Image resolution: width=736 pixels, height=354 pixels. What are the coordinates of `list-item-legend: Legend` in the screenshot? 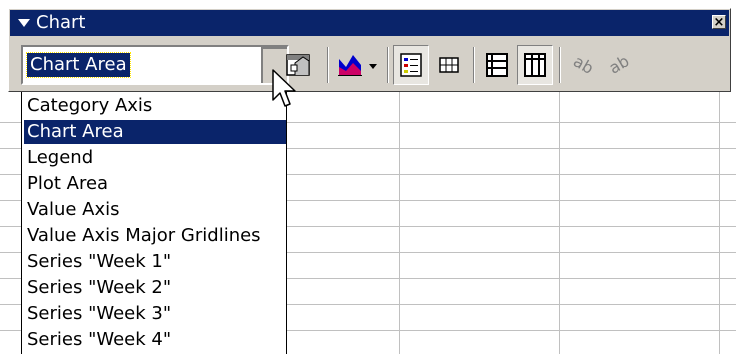 It's located at (155, 158).